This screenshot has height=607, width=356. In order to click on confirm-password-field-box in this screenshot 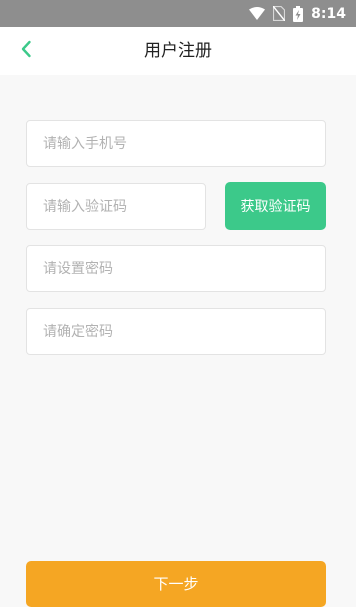, I will do `click(176, 331)`.